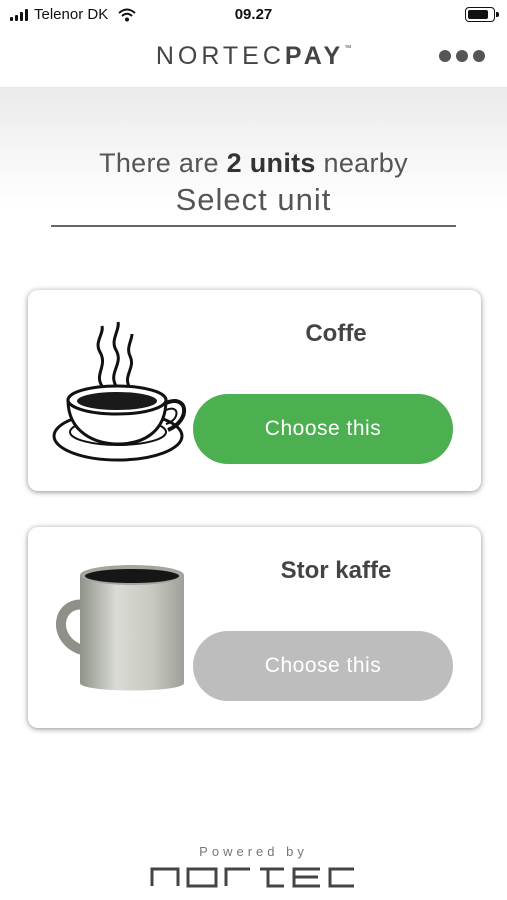  What do you see at coordinates (252, 877) in the screenshot?
I see `nortec-logo` at bounding box center [252, 877].